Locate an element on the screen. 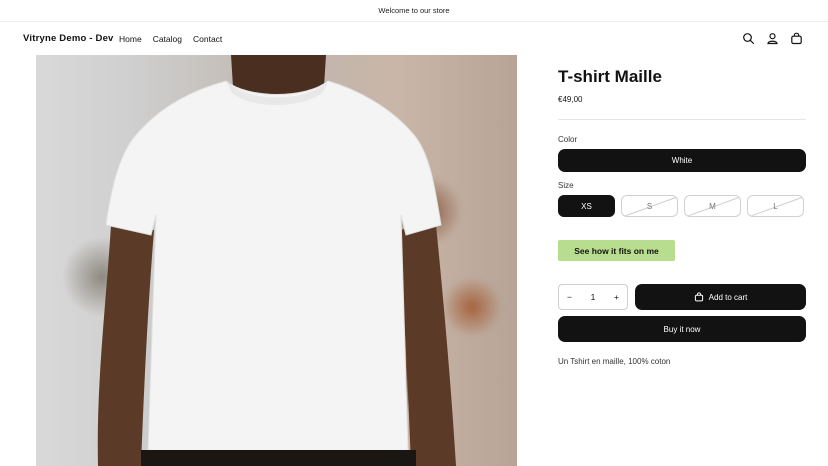 Image resolution: width=828 pixels, height=466 pixels. size-xs-label: XS is located at coordinates (586, 206).